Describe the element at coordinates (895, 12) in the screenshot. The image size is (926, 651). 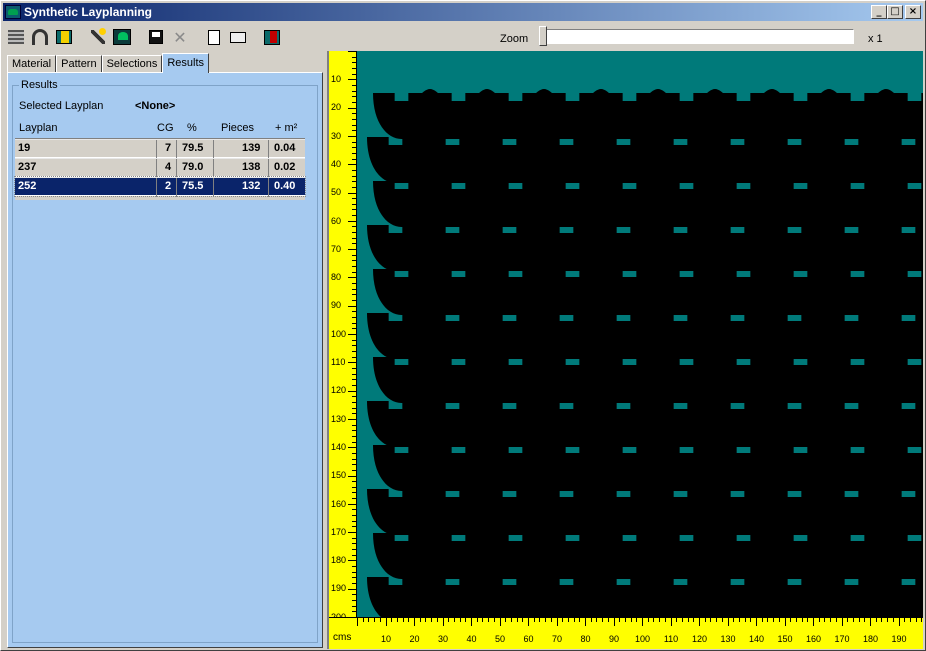
I see `maximize-button: □` at that location.